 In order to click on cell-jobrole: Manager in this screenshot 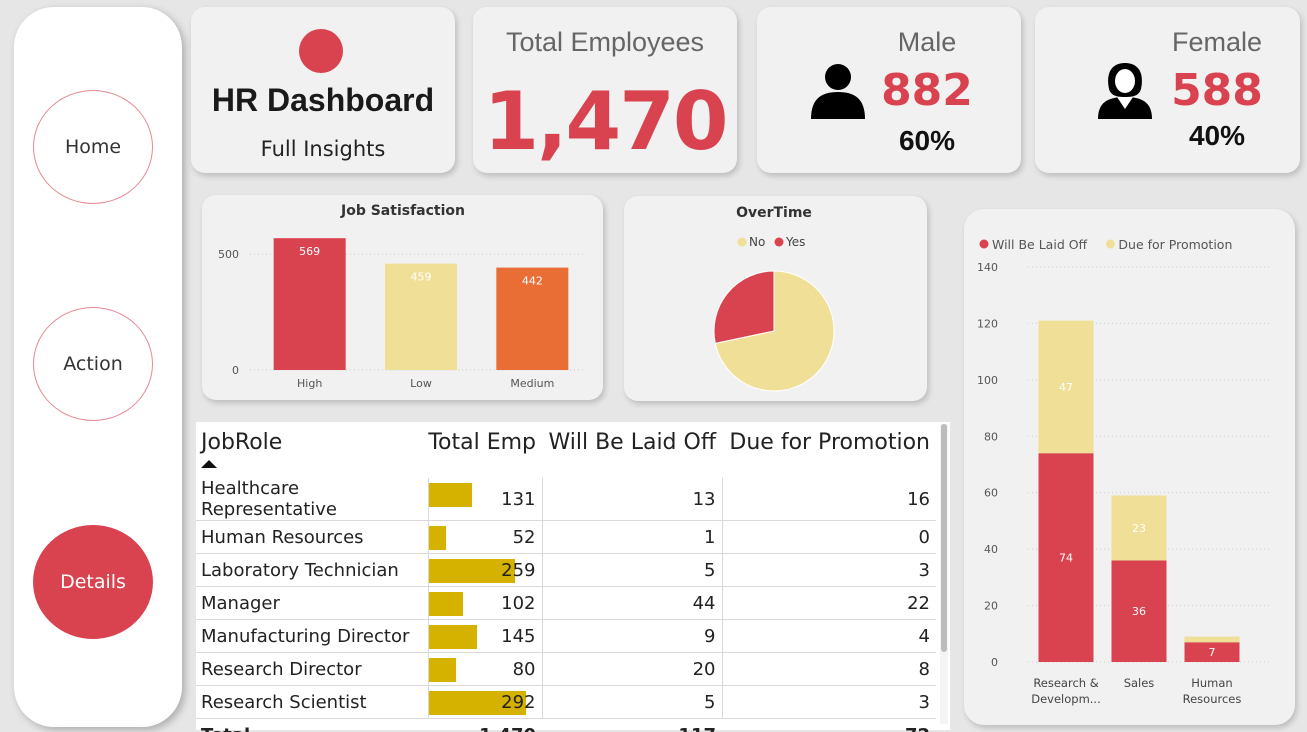, I will do `click(312, 603)`.